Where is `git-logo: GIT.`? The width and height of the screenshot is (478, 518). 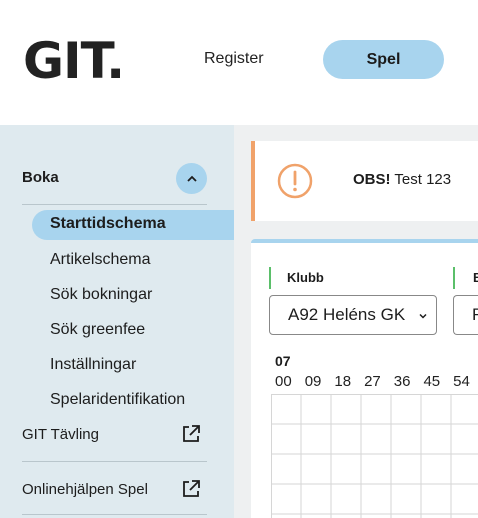 git-logo: GIT. is located at coordinates (74, 61).